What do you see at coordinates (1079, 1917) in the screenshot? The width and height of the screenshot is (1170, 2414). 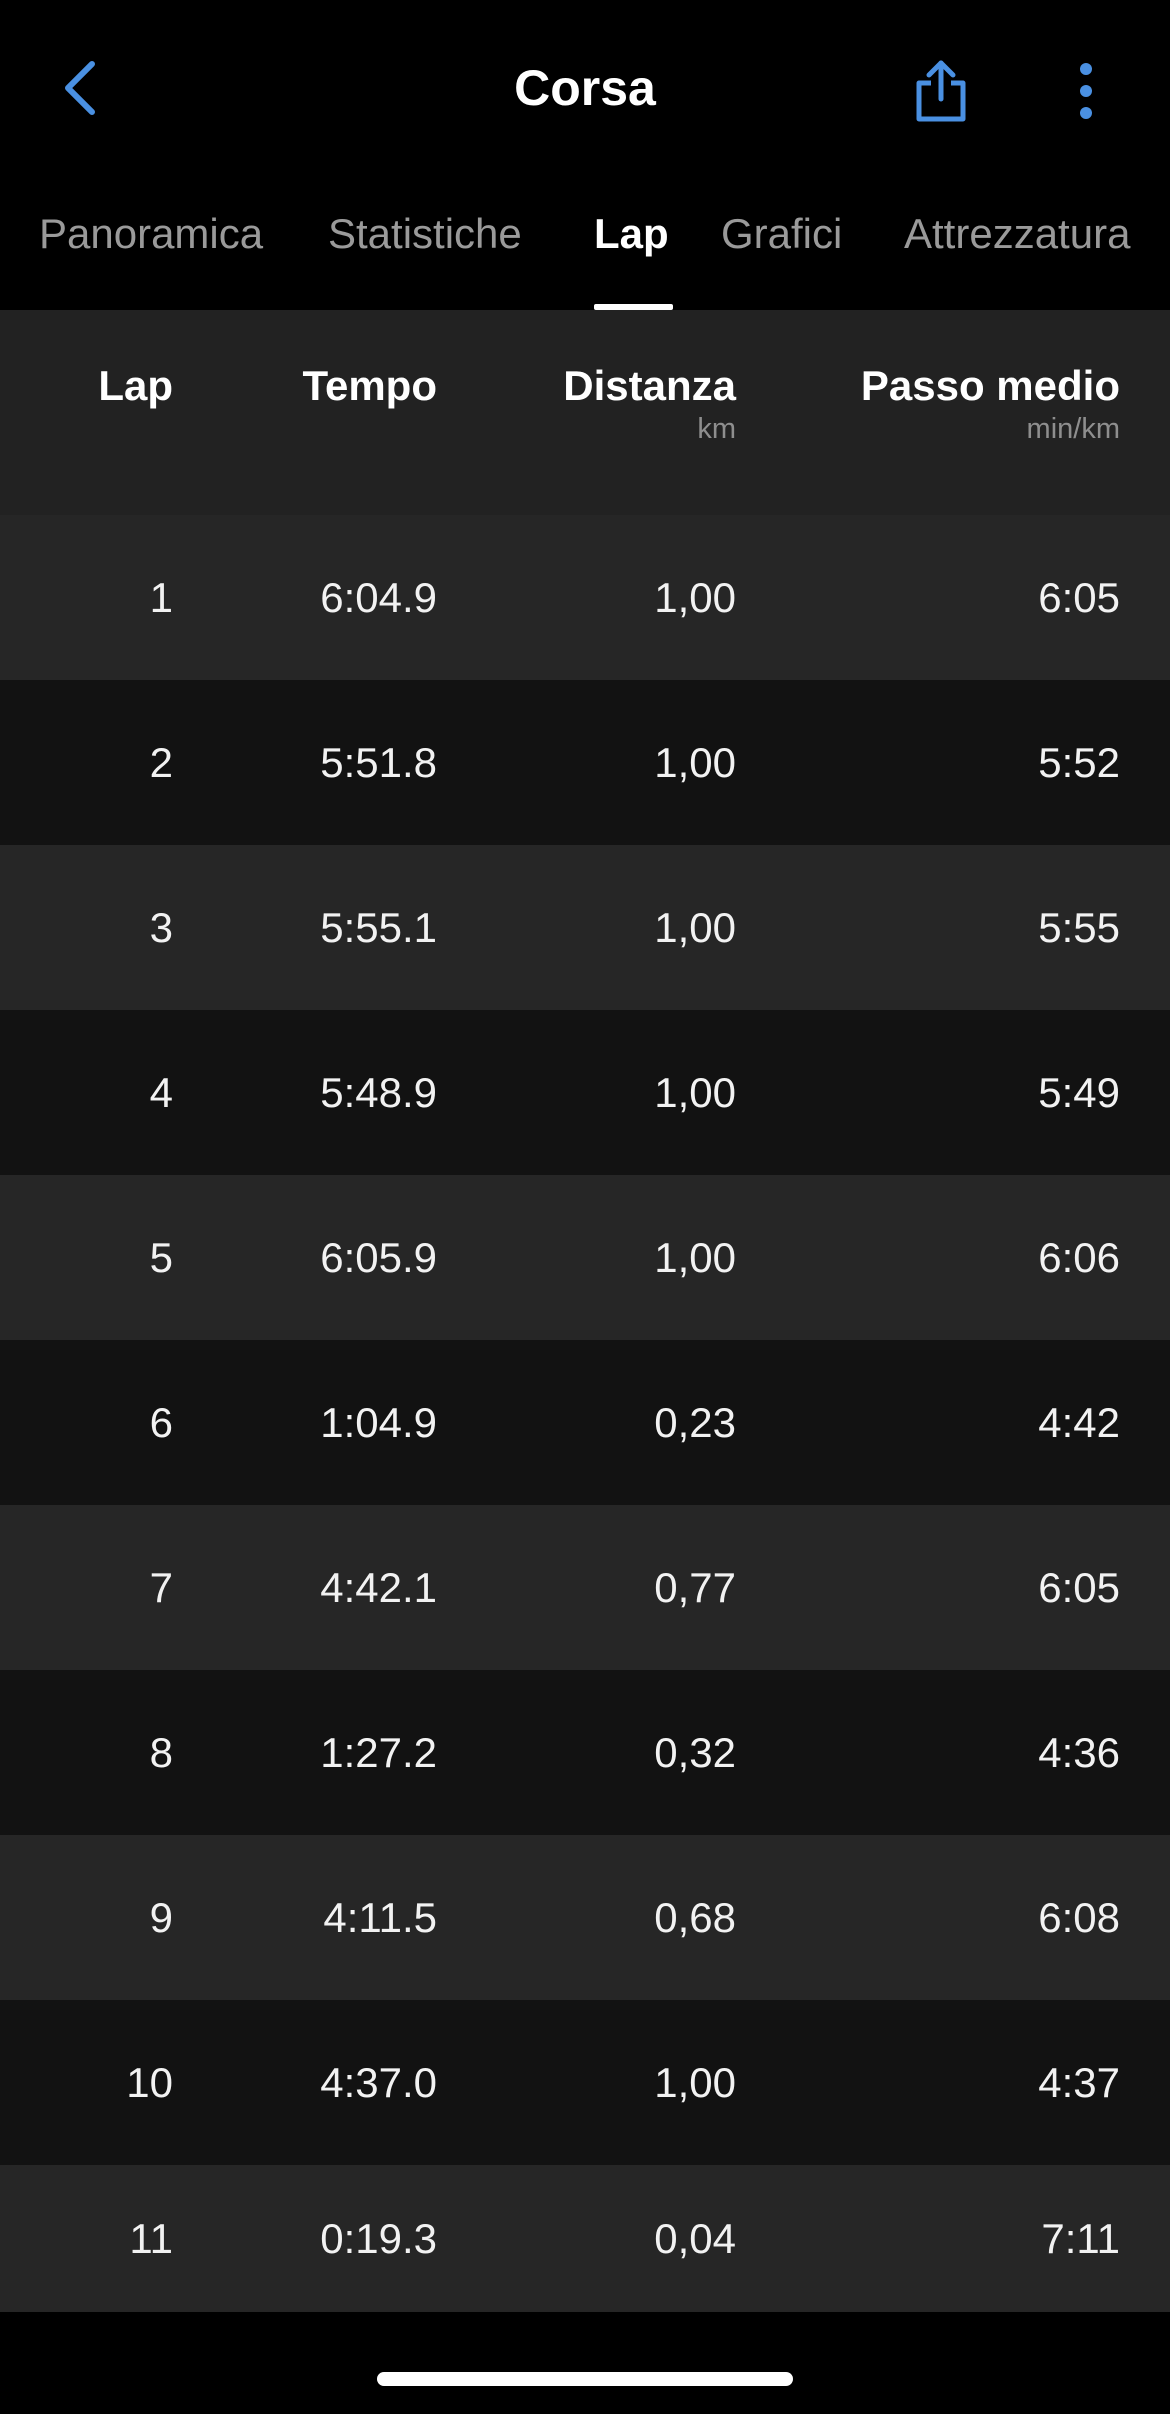 I see `lap-pace: 6:08` at bounding box center [1079, 1917].